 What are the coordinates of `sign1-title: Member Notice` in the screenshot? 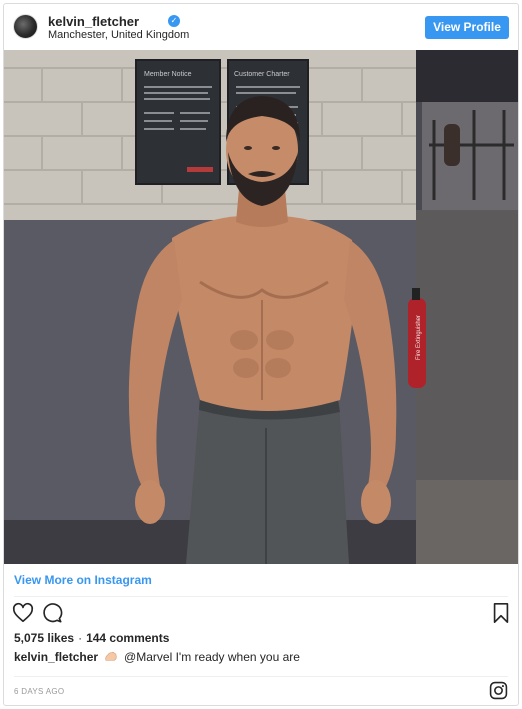 It's located at (168, 74).